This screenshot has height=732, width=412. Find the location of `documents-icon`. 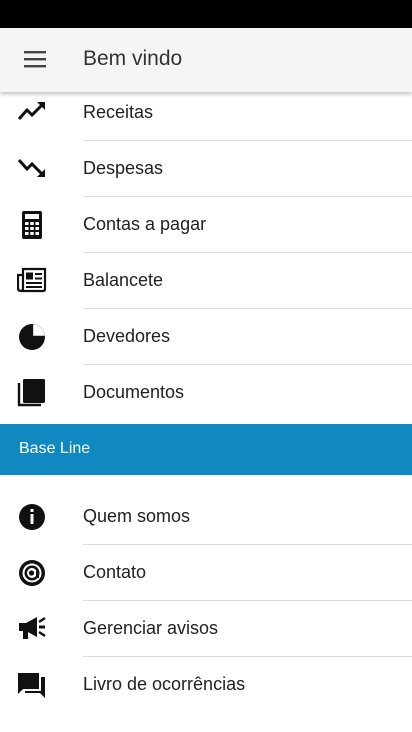

documents-icon is located at coordinates (32, 393).